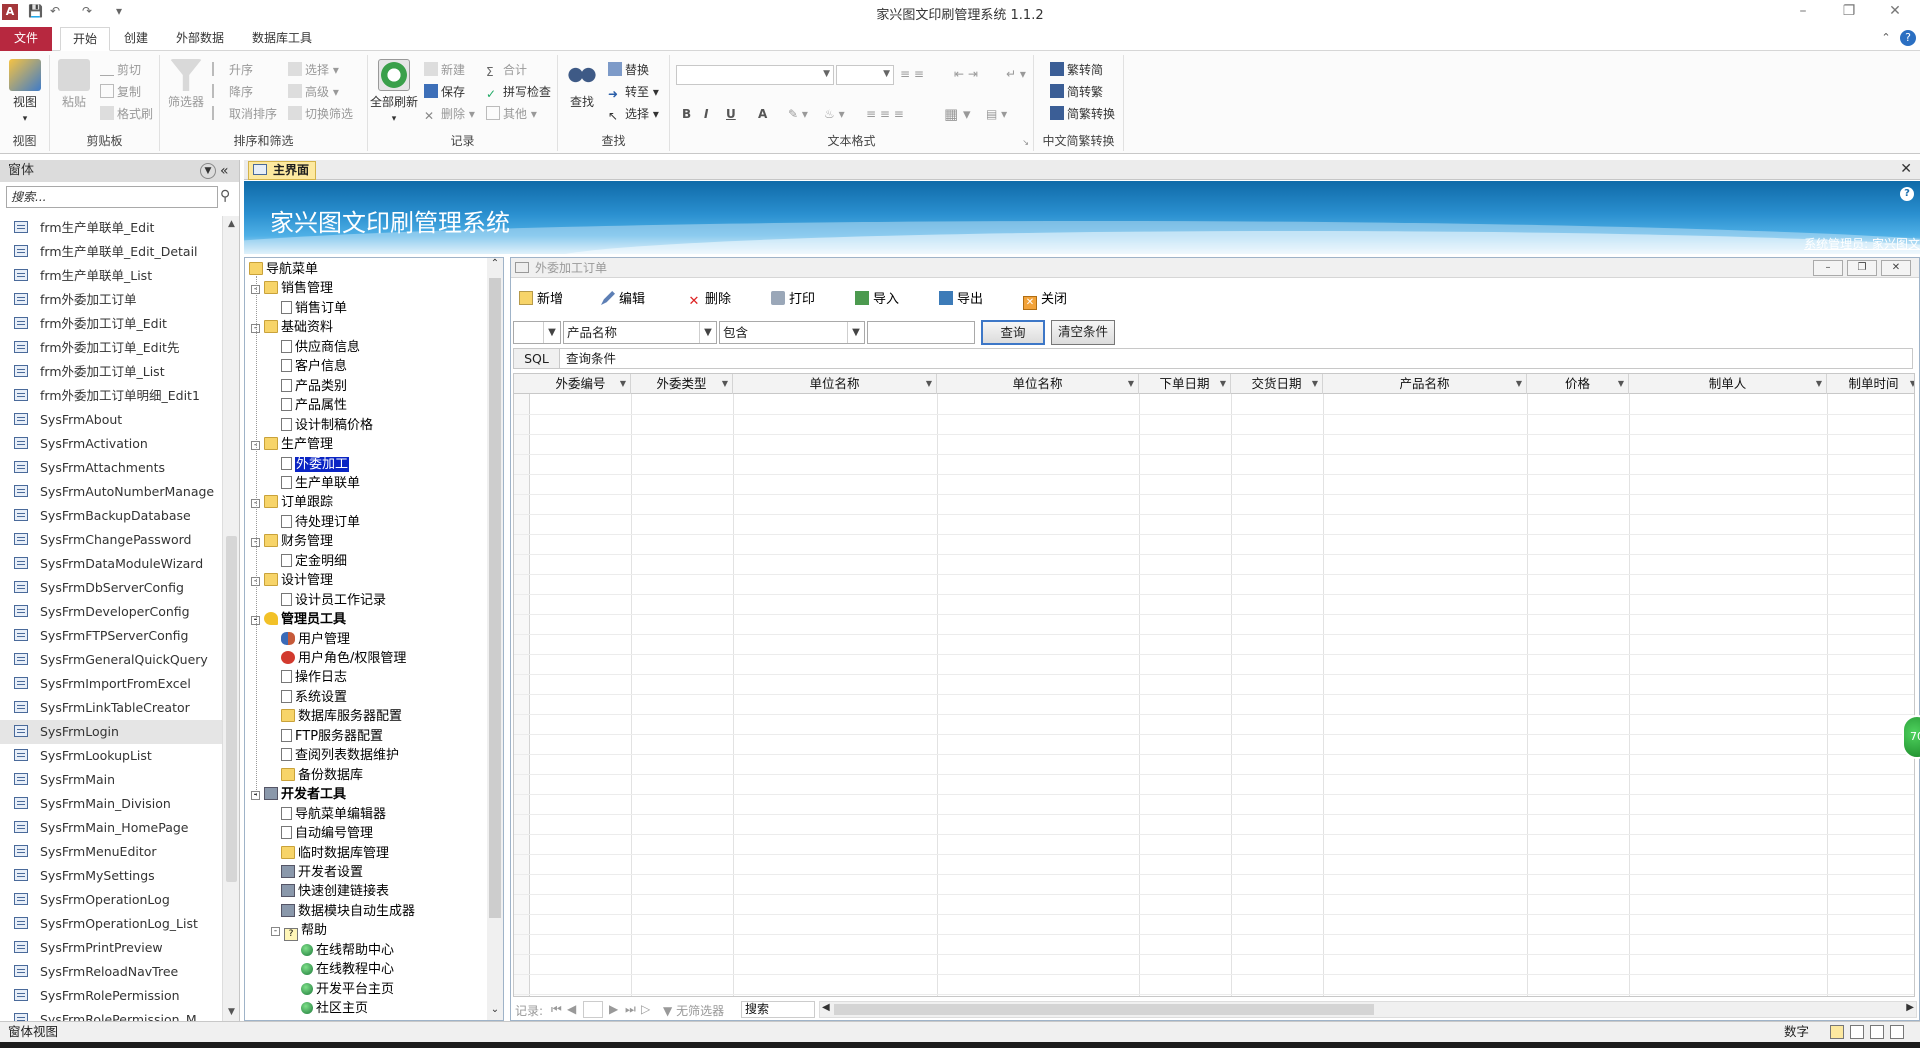 The width and height of the screenshot is (1920, 1048). What do you see at coordinates (778, 1009) in the screenshot?
I see `record-search-input: 搜索` at bounding box center [778, 1009].